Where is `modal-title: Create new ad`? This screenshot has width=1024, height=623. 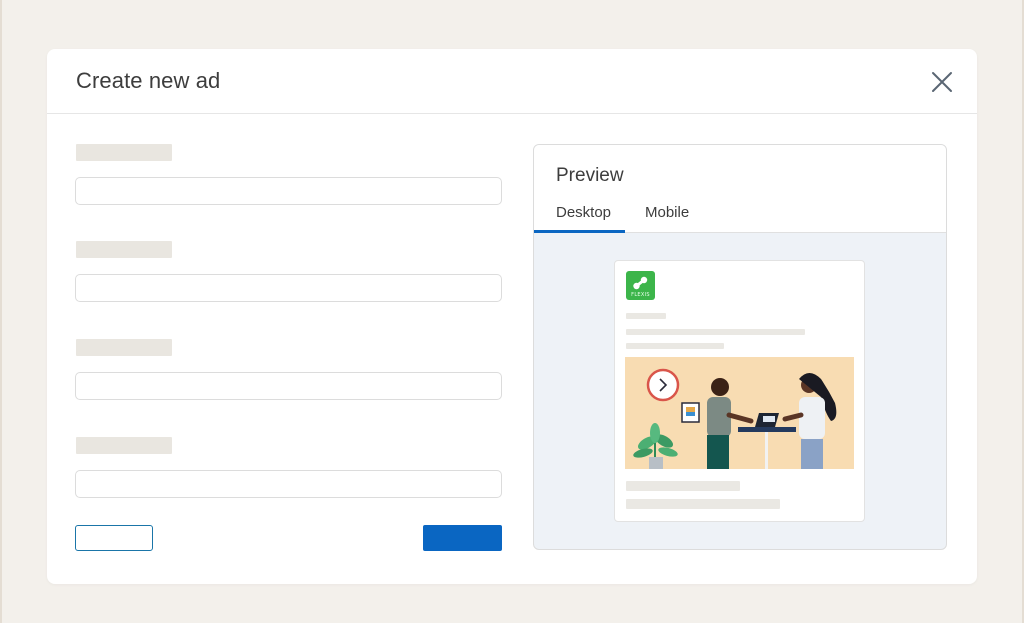
modal-title: Create new ad is located at coordinates (148, 80).